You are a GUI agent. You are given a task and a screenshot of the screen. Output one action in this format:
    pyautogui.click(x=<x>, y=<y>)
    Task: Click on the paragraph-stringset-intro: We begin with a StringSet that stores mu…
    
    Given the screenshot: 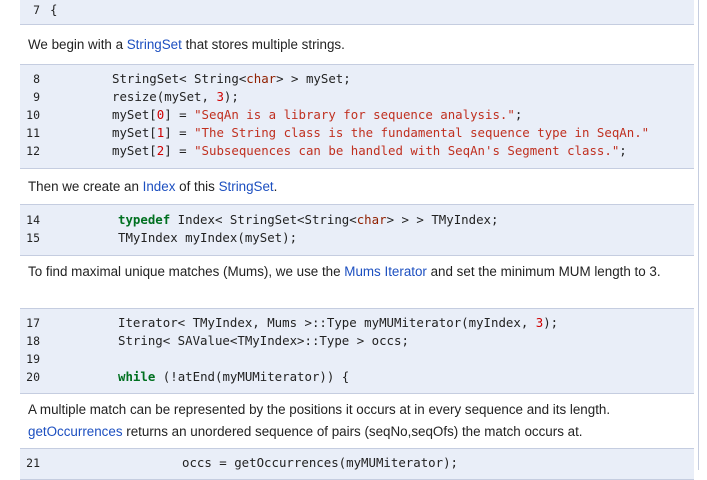 What is the action you would take?
    pyautogui.click(x=358, y=45)
    